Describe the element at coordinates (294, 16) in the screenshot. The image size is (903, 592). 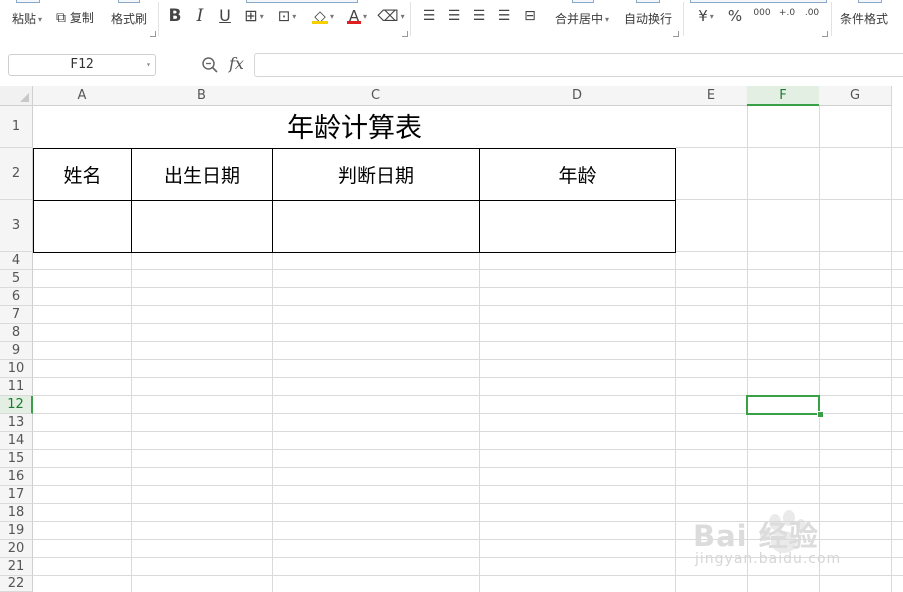
I see `cell-style-dropdown-icon: ▾` at that location.